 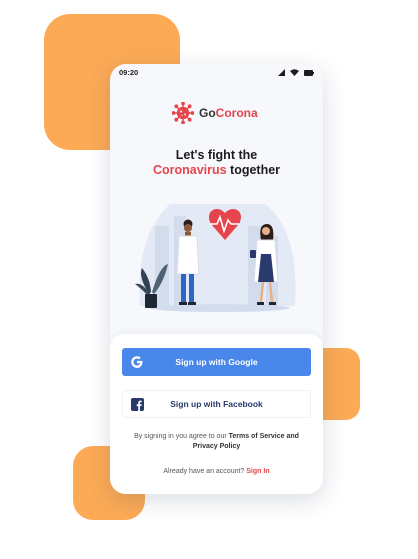 I want to click on headline-line-2-rest: together, so click(x=253, y=170).